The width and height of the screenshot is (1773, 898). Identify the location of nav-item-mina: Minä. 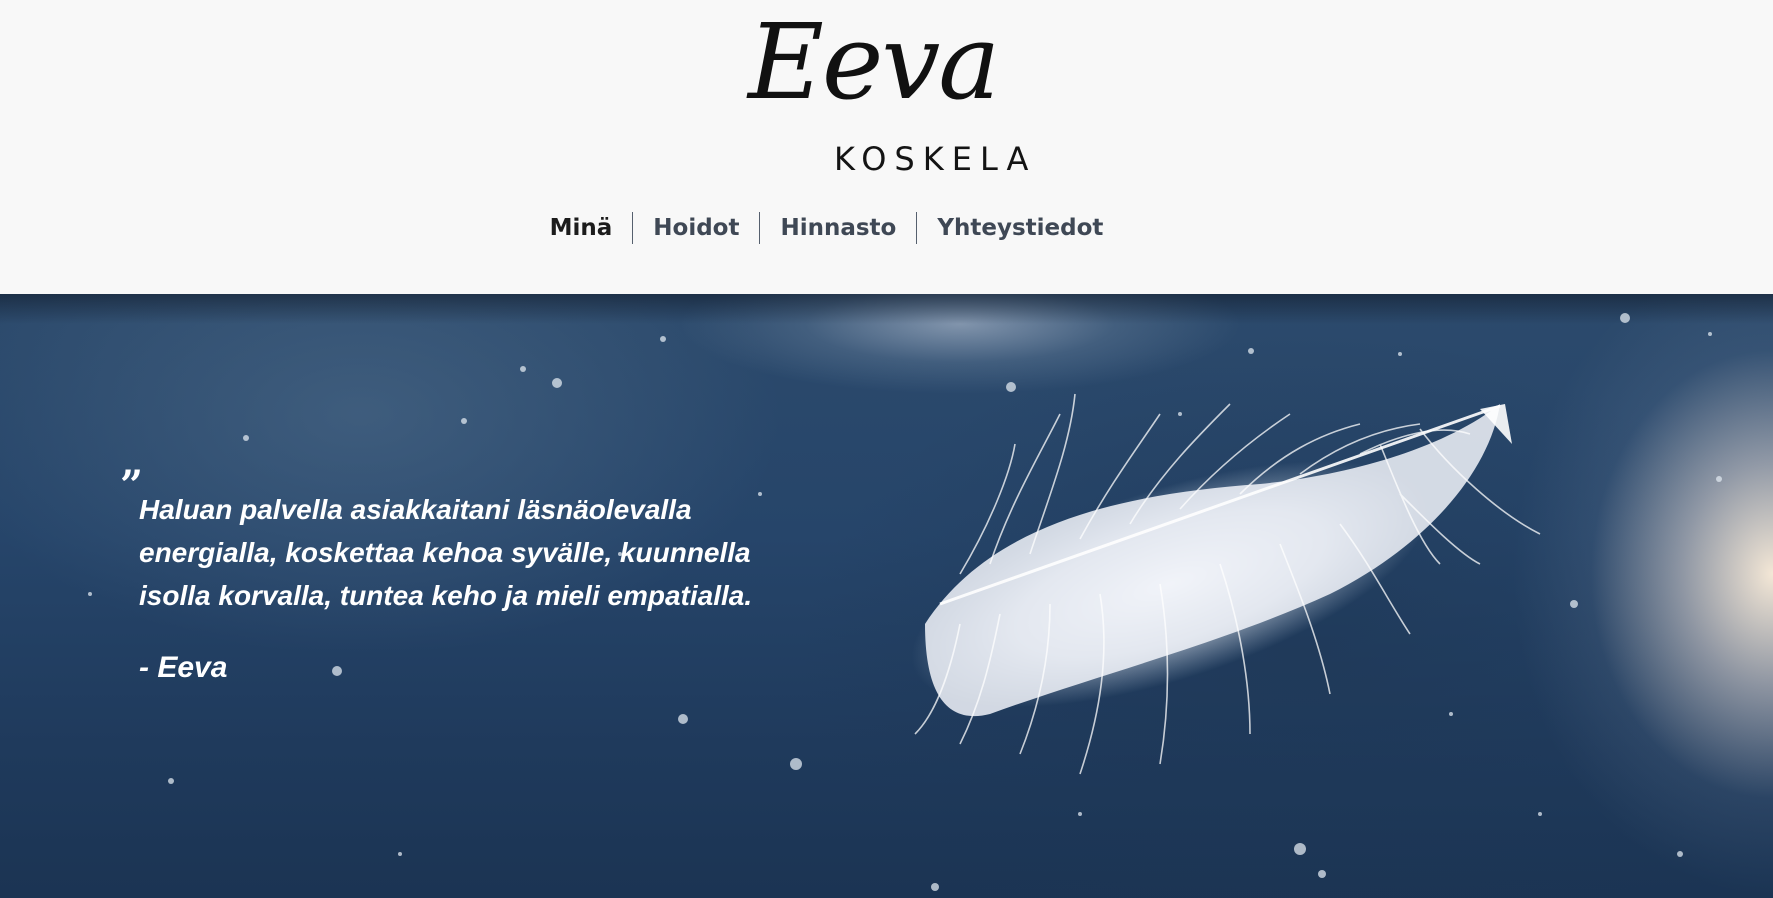
(581, 228).